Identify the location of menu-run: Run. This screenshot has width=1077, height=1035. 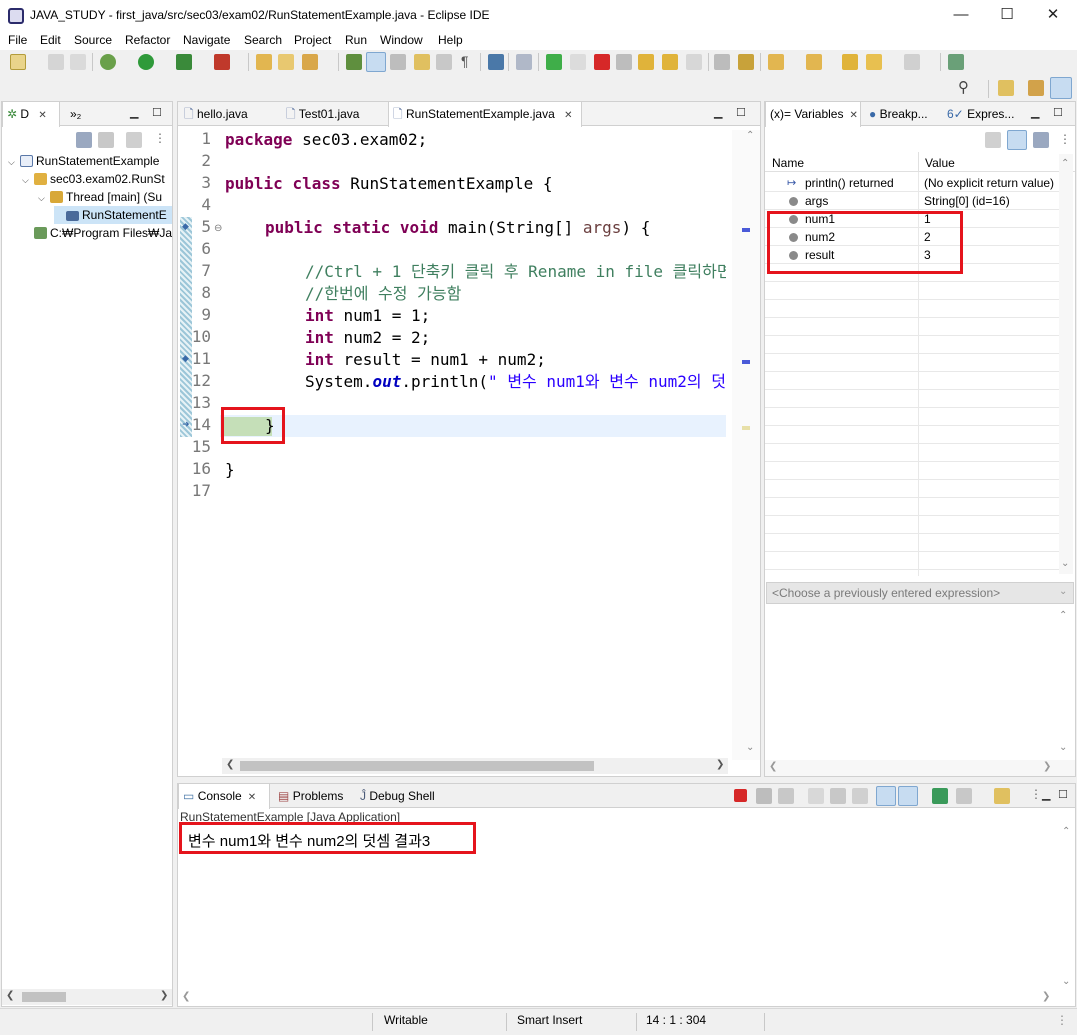
(356, 40).